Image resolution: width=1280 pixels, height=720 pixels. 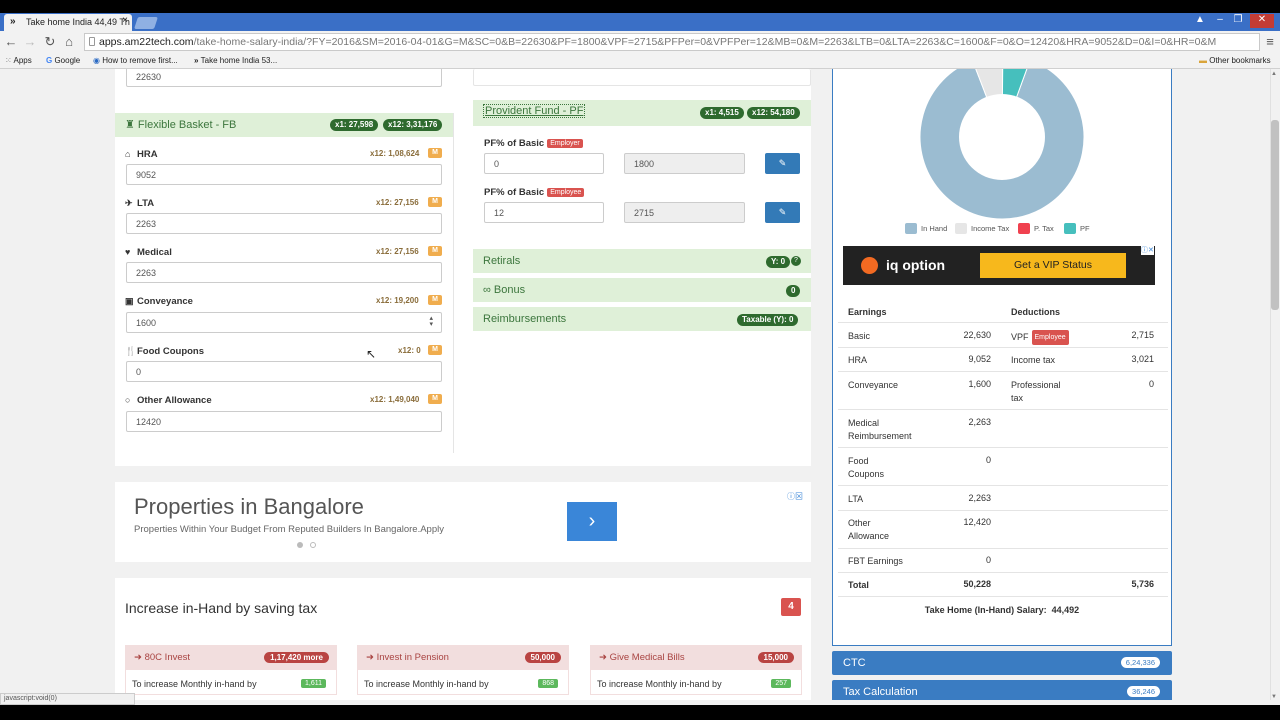 What do you see at coordinates (165, 351) in the screenshot?
I see `food-coupons-label: 🍴Food Coupons` at bounding box center [165, 351].